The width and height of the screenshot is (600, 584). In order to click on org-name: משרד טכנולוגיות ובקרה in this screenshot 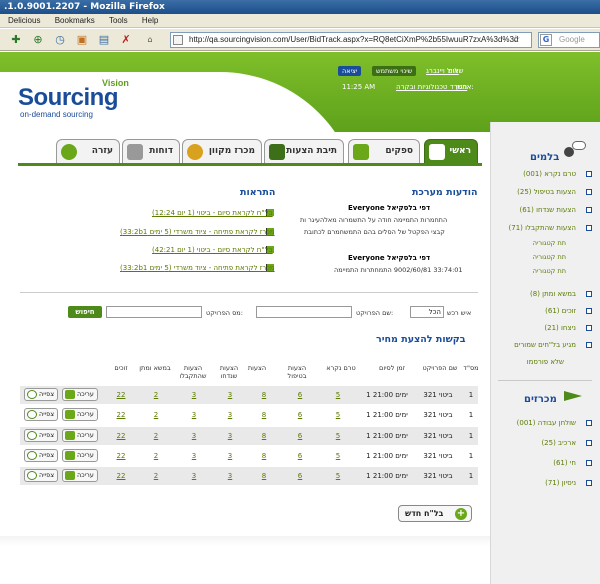, I will do `click(431, 87)`.